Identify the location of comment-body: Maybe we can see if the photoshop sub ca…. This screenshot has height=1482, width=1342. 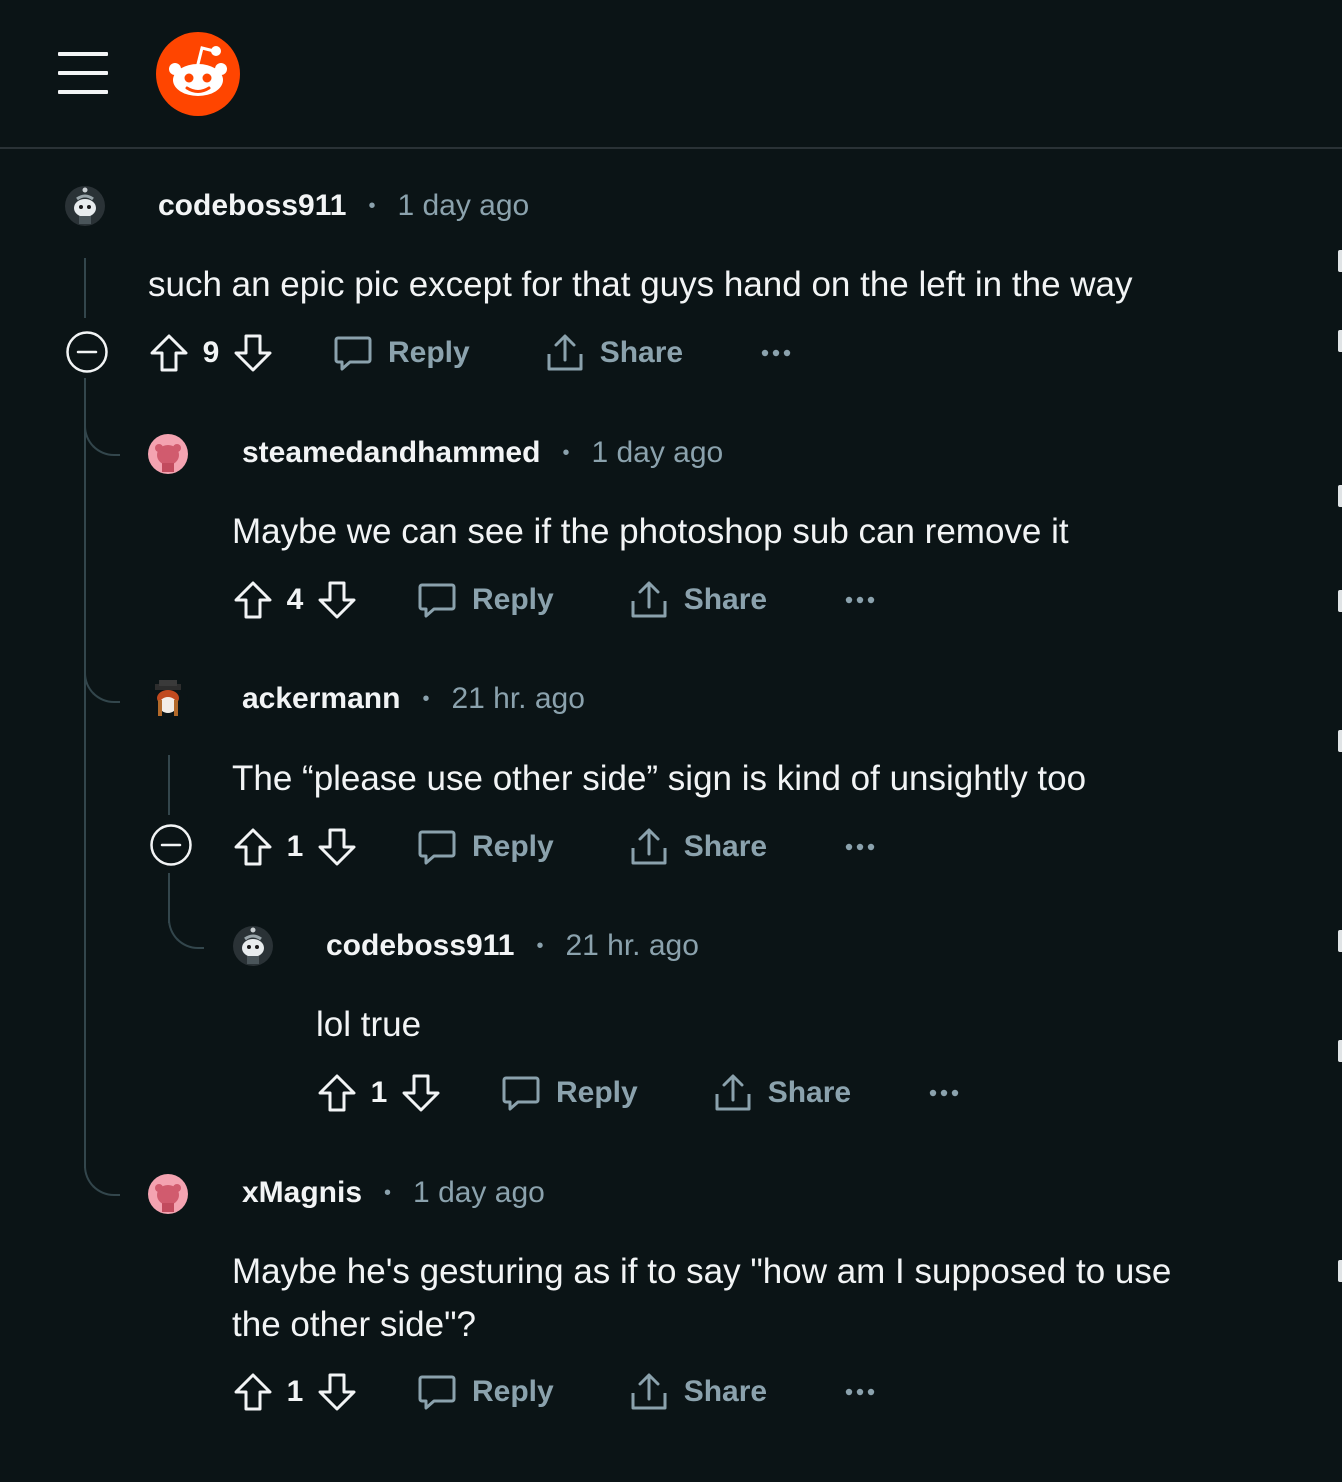
(650, 531).